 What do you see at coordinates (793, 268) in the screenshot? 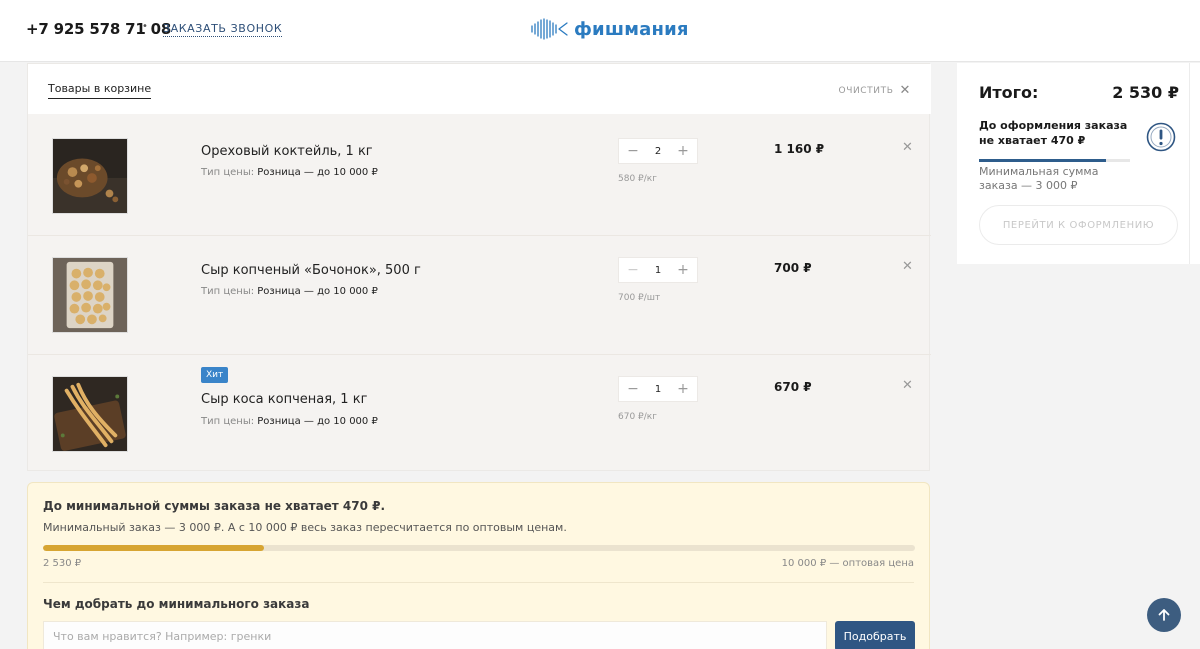
I see `item-total: 700 ₽` at bounding box center [793, 268].